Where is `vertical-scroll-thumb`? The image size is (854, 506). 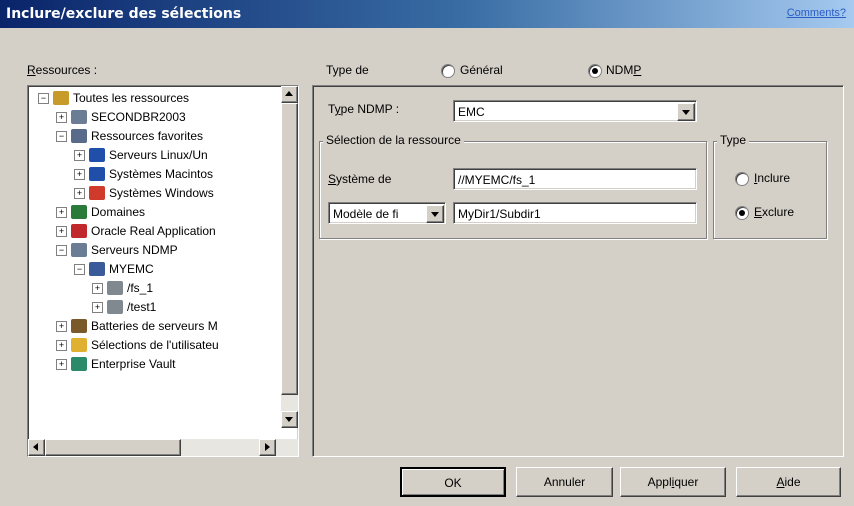 vertical-scroll-thumb is located at coordinates (289, 249).